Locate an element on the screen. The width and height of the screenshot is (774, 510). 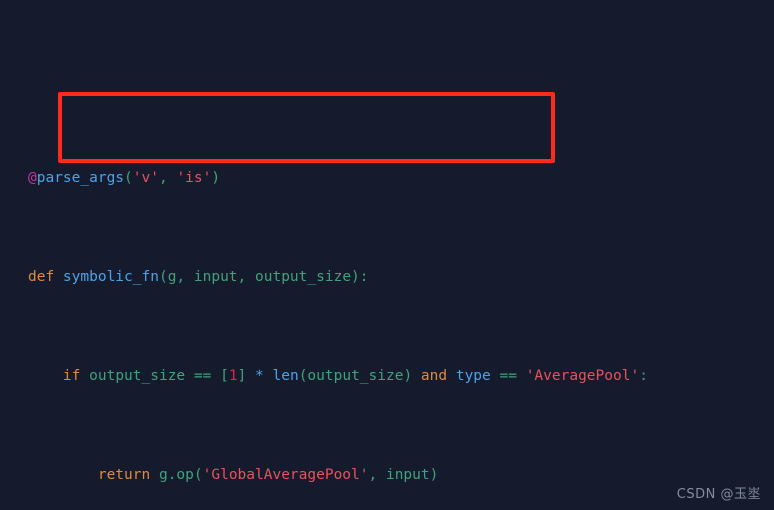
token-parse-args: parse_args is located at coordinates (80, 177).